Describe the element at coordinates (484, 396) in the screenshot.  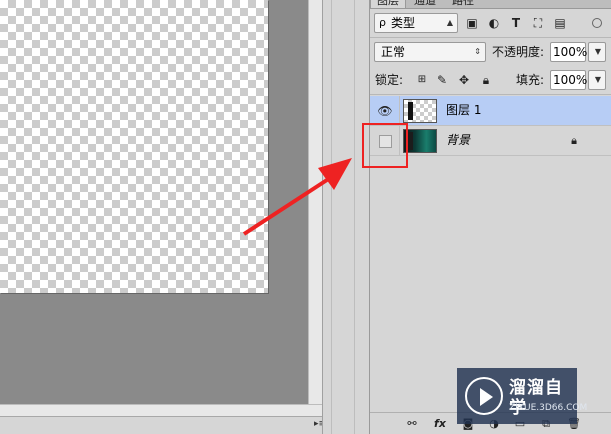
I see `play-logo-icon` at that location.